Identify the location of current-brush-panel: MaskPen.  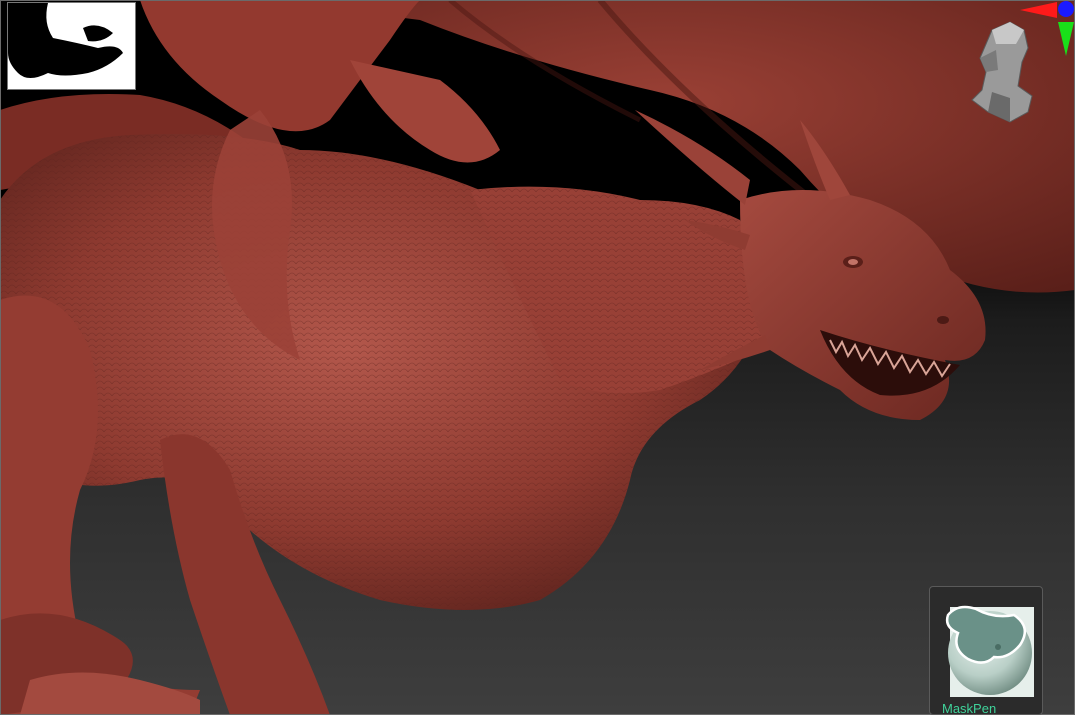
(986, 650).